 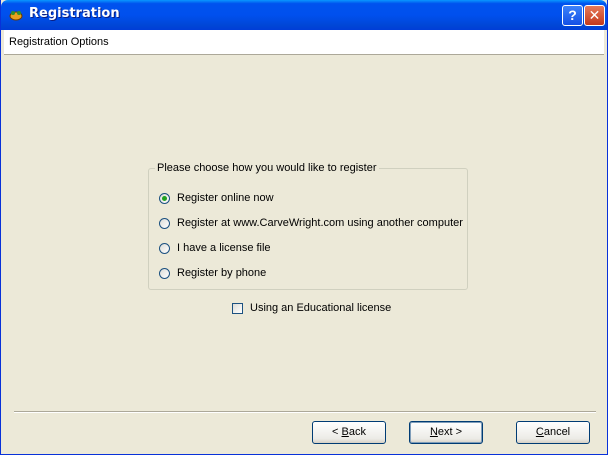 I want to click on checkbox-box, so click(x=237, y=308).